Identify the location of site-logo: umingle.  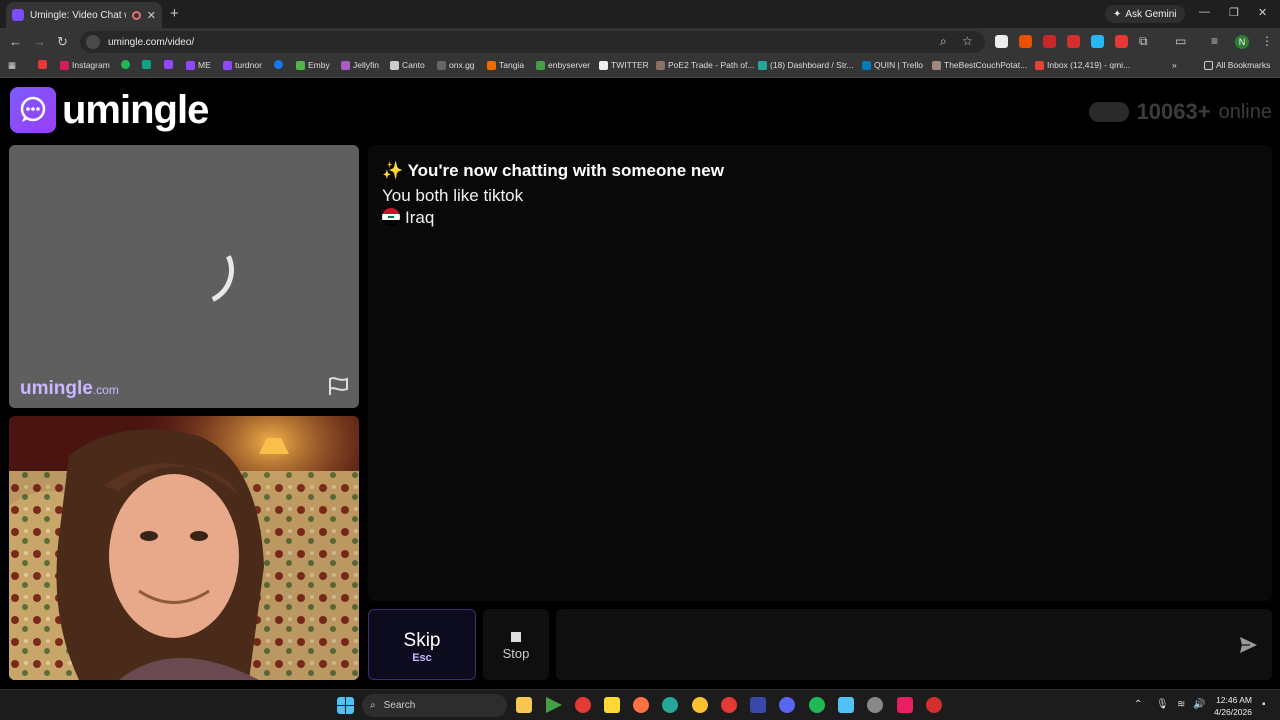
(109, 110).